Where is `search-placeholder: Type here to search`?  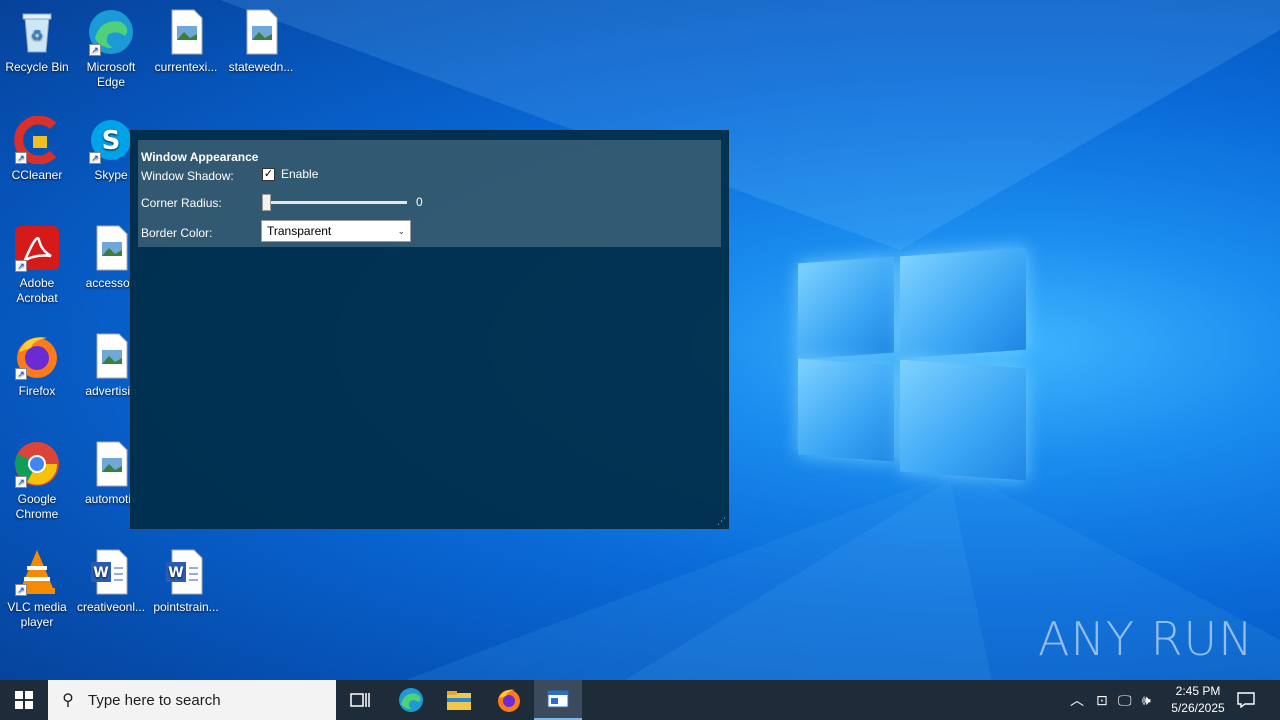
search-placeholder: Type here to search is located at coordinates (154, 700).